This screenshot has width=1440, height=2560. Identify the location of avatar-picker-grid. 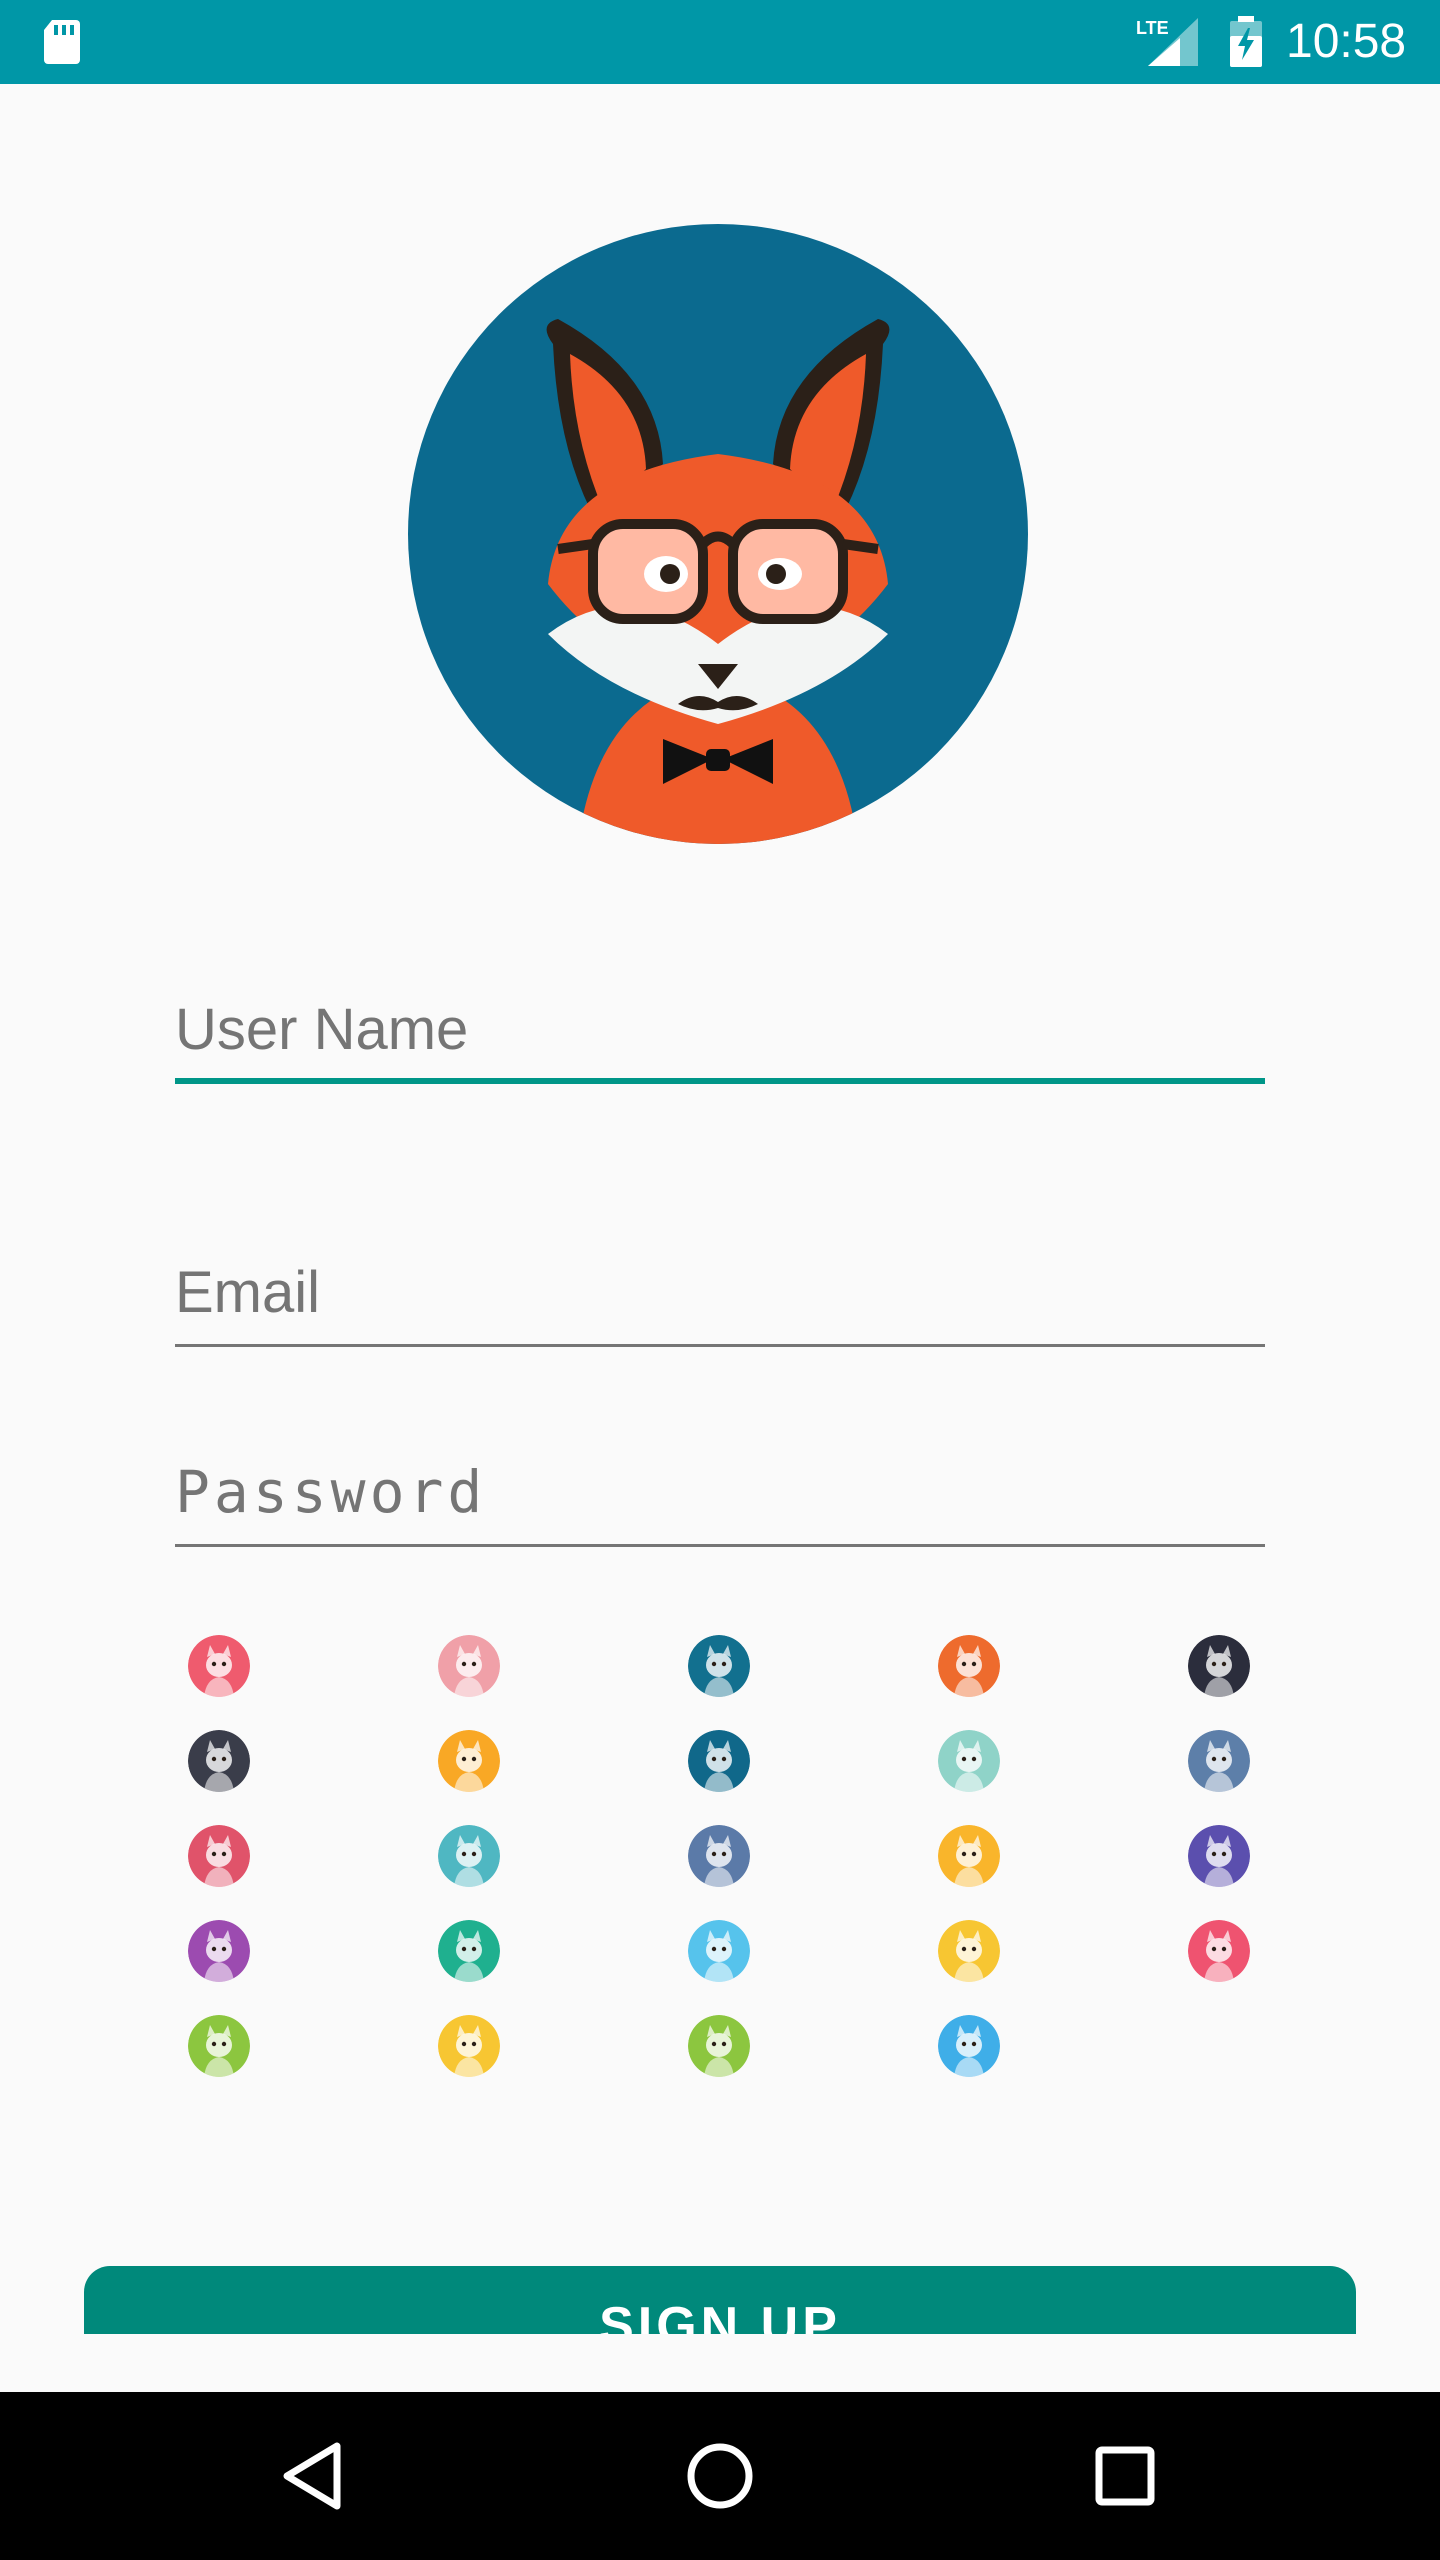
(719, 1856).